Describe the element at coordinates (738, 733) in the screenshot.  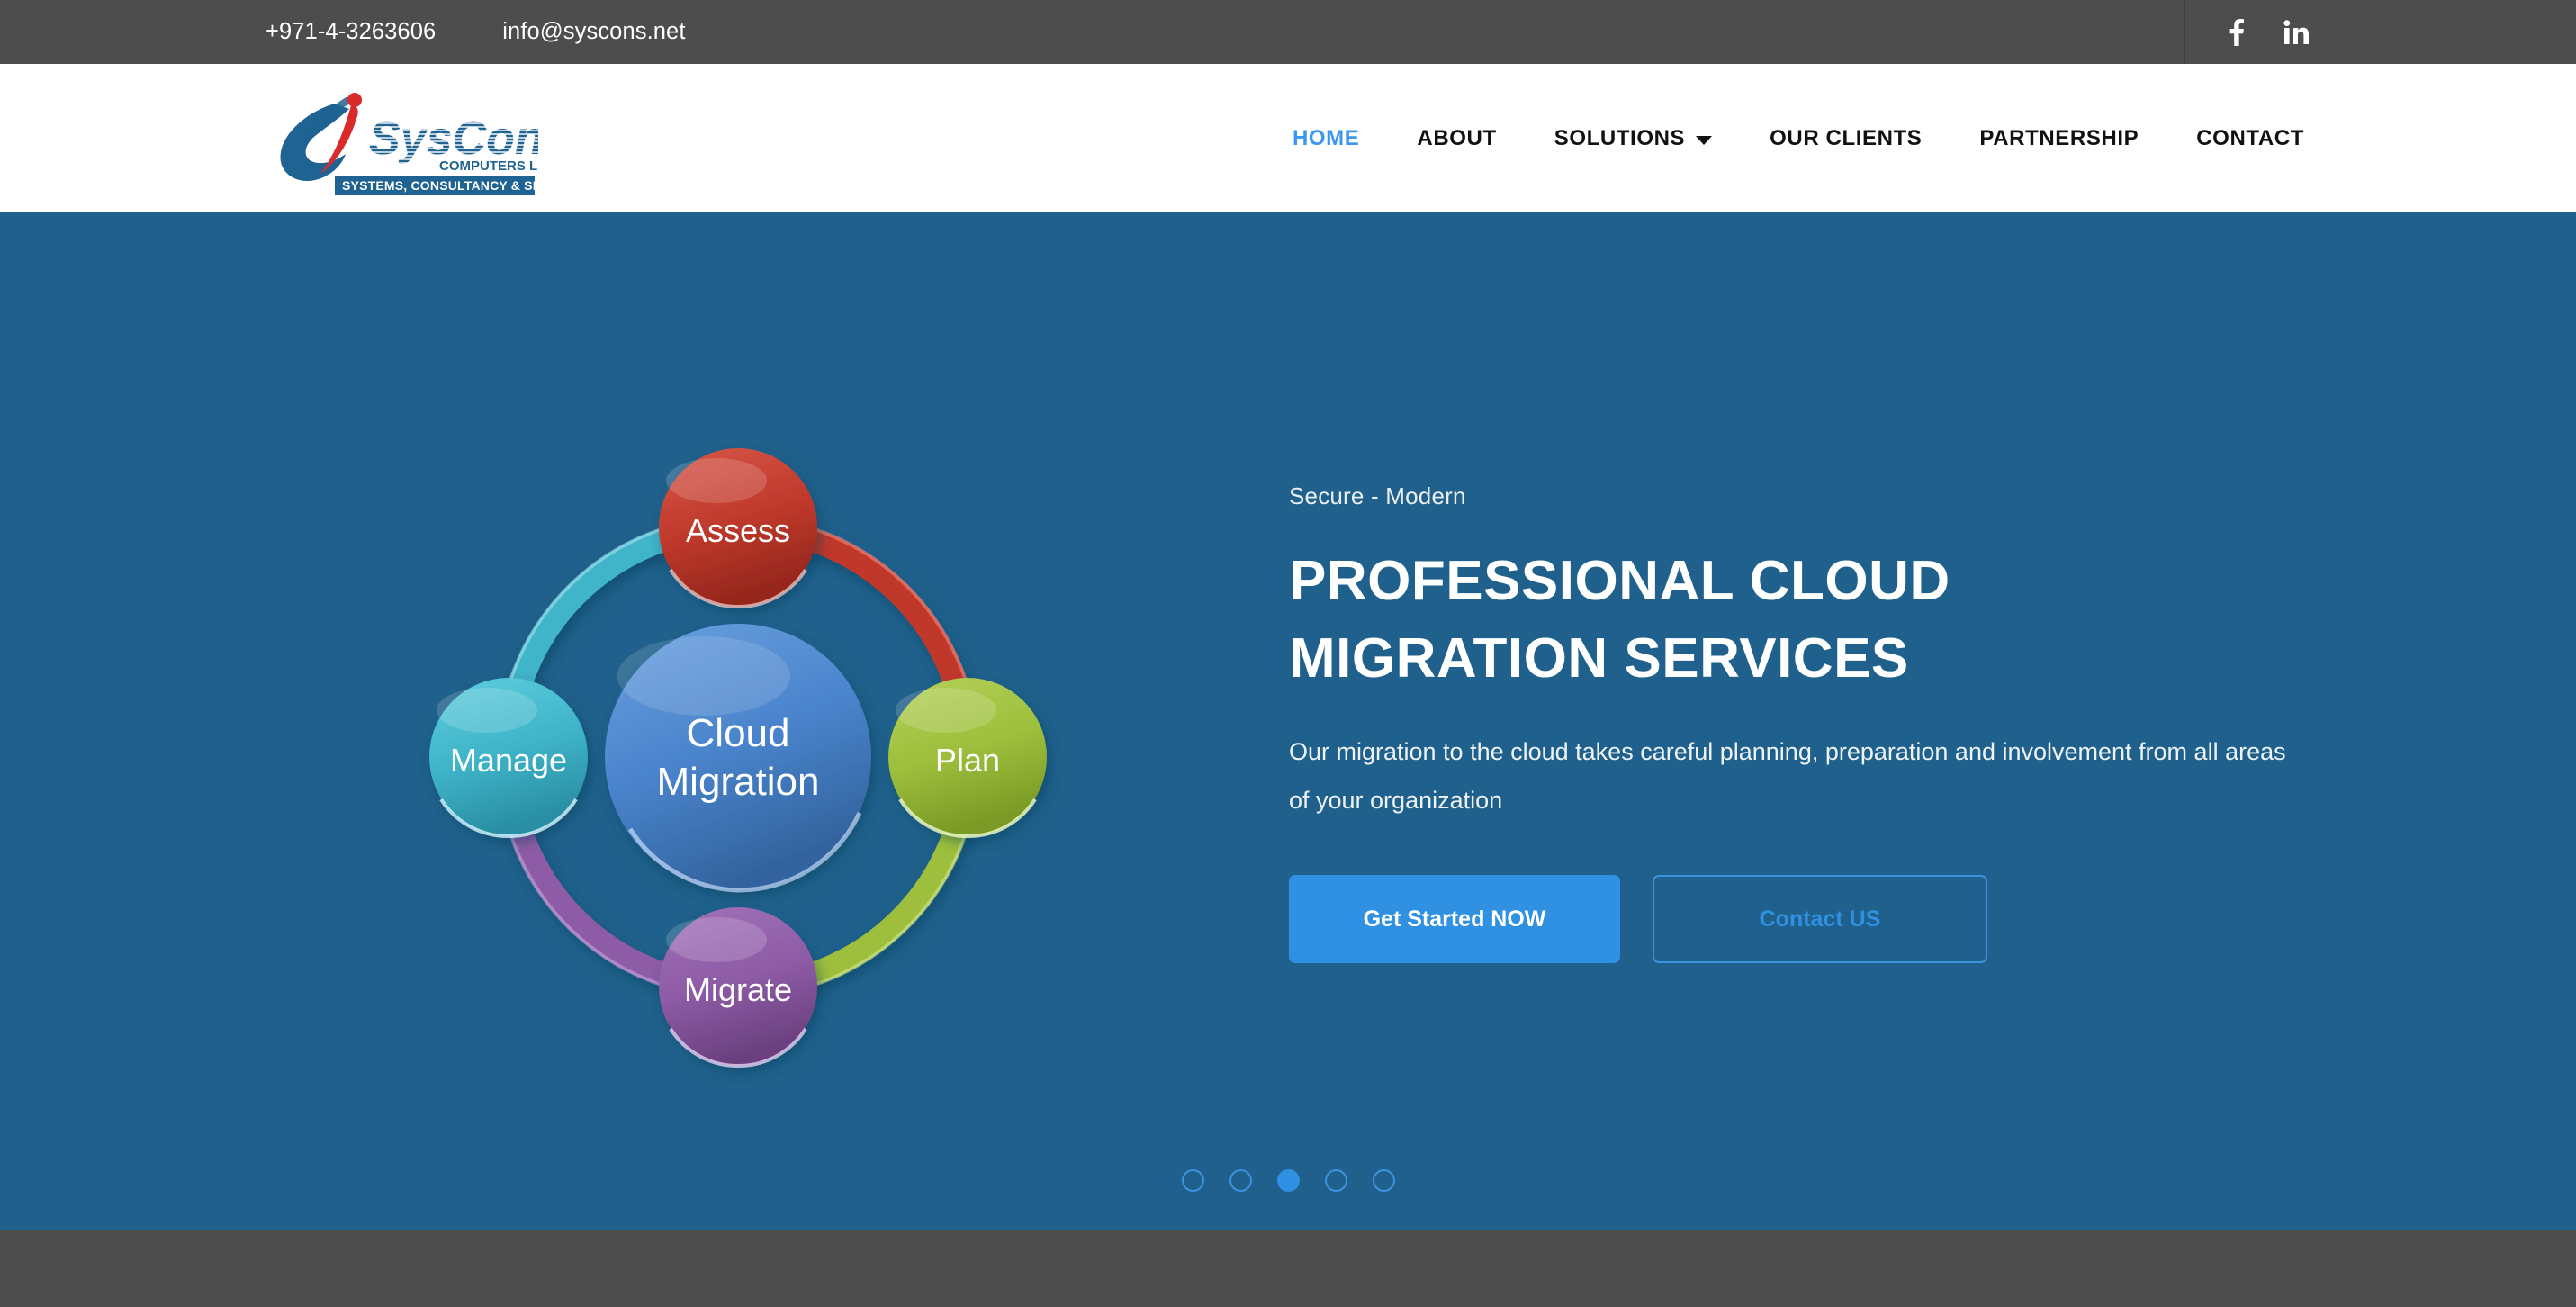
I see `center-label-line1: Cloud` at that location.